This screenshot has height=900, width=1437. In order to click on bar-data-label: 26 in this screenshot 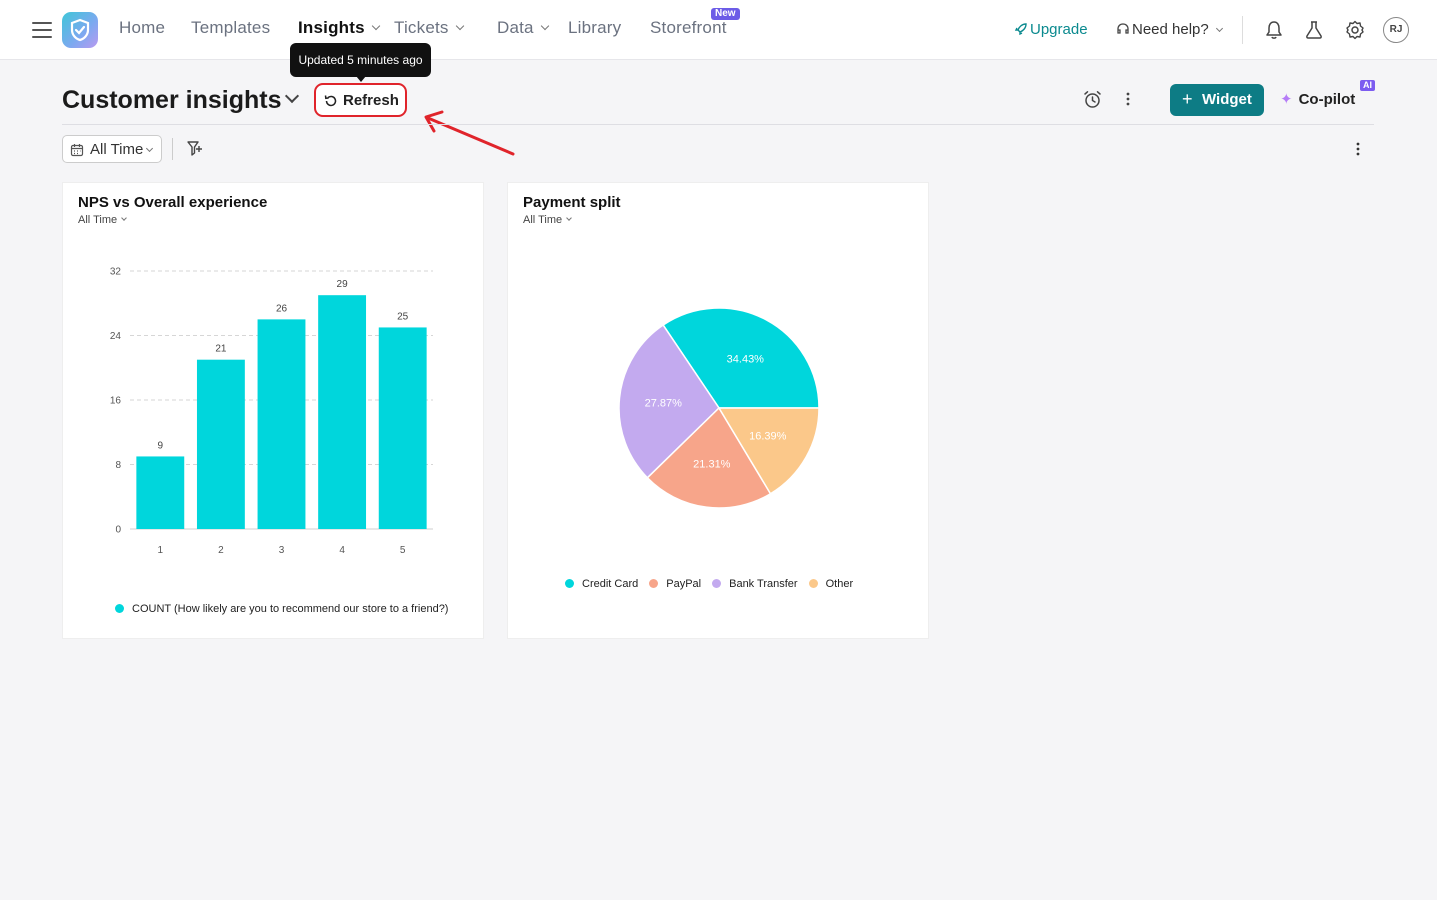, I will do `click(282, 308)`.